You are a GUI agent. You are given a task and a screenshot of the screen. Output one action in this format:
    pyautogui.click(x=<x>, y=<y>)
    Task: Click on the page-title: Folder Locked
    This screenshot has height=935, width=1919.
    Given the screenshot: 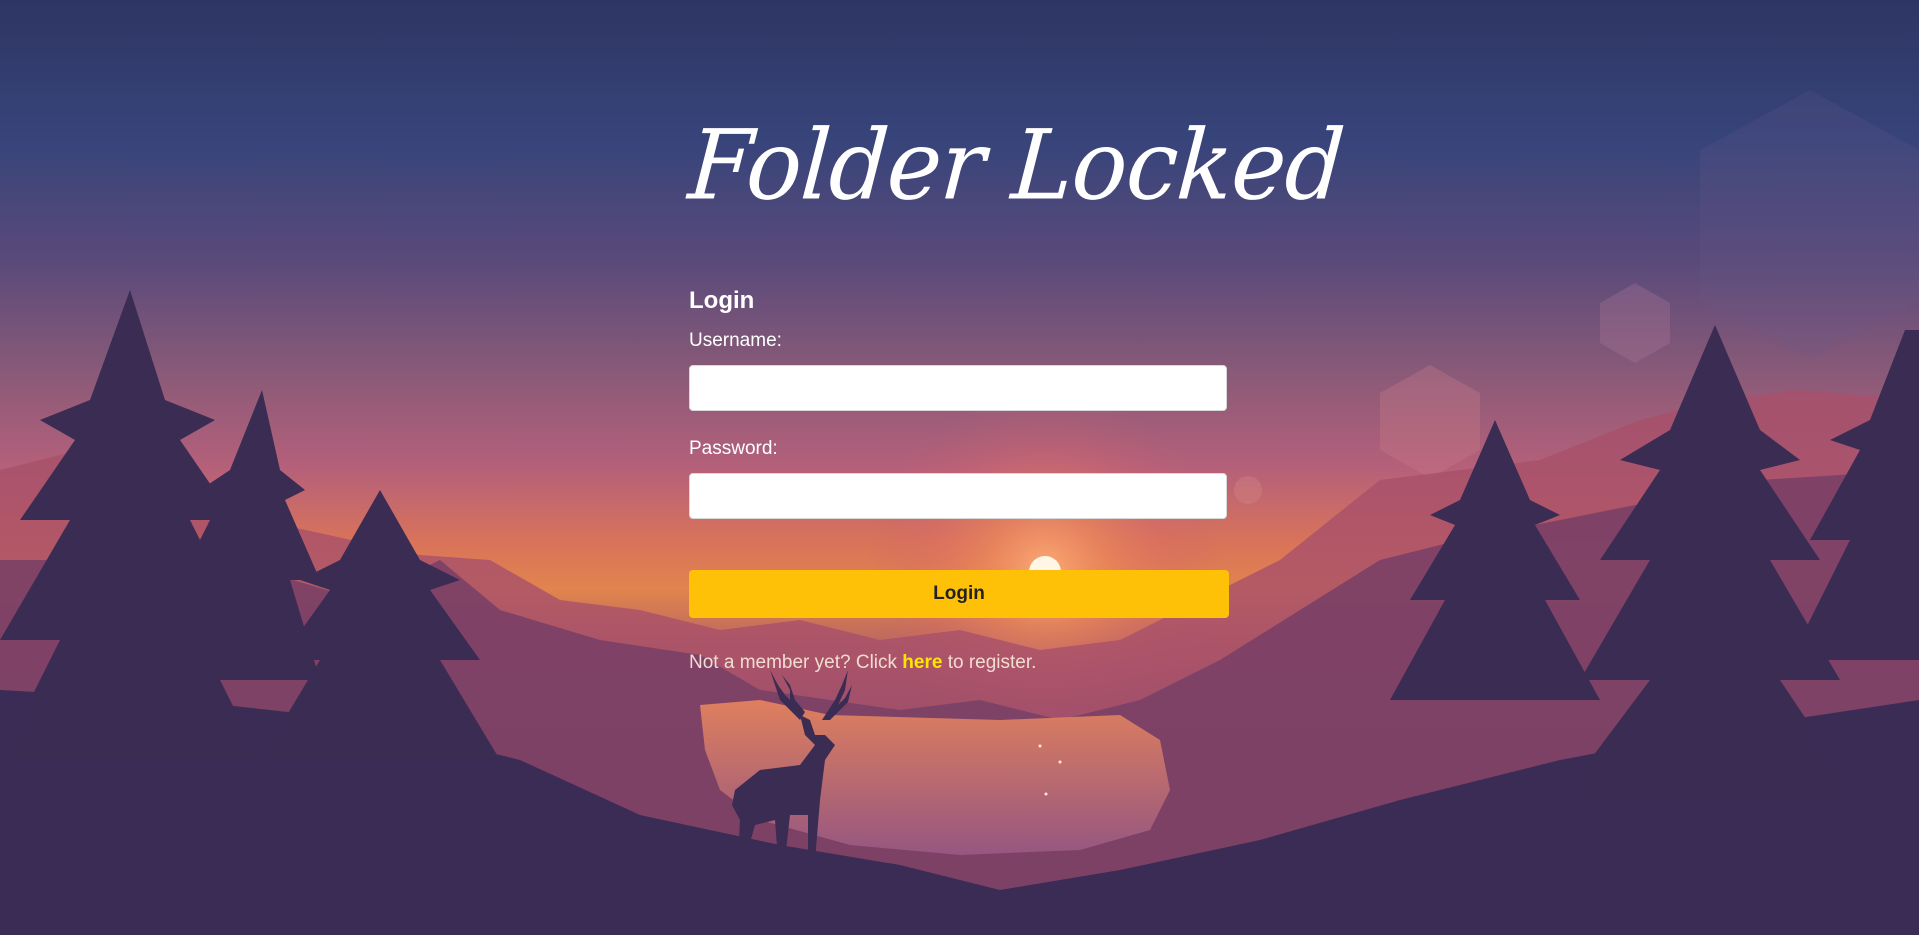 What is the action you would take?
    pyautogui.click(x=1016, y=165)
    